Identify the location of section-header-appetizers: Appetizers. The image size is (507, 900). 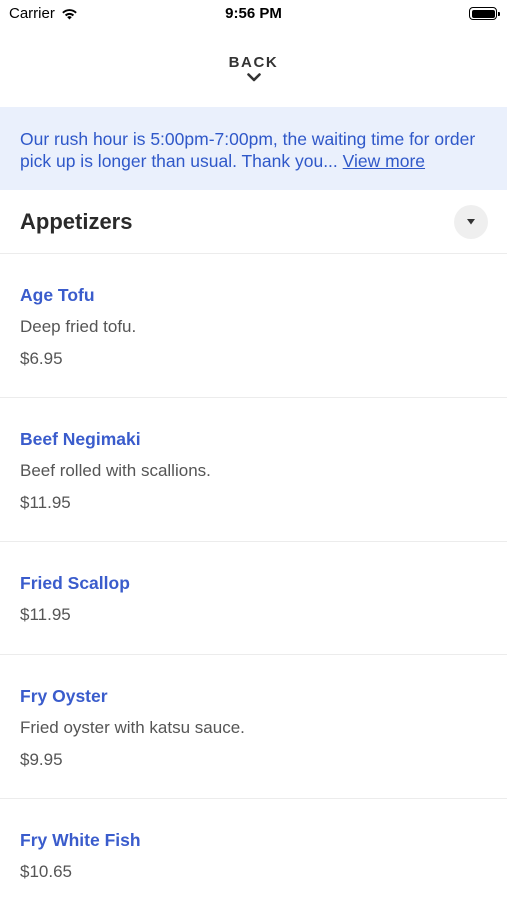
(253, 222).